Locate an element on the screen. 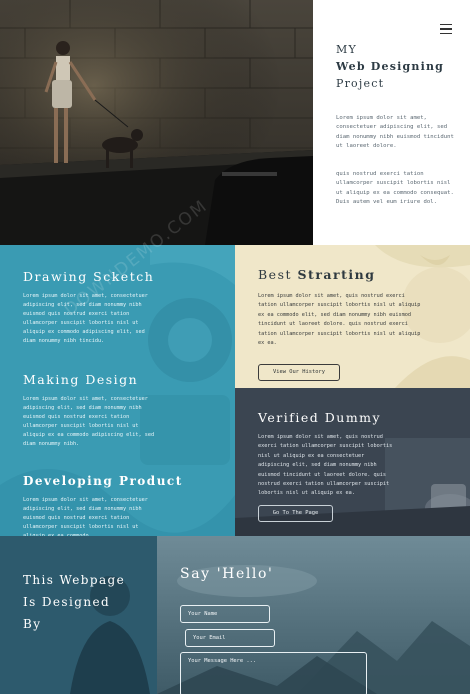 This screenshot has height=694, width=470. service-title: Drawing Scketch is located at coordinates (89, 276).